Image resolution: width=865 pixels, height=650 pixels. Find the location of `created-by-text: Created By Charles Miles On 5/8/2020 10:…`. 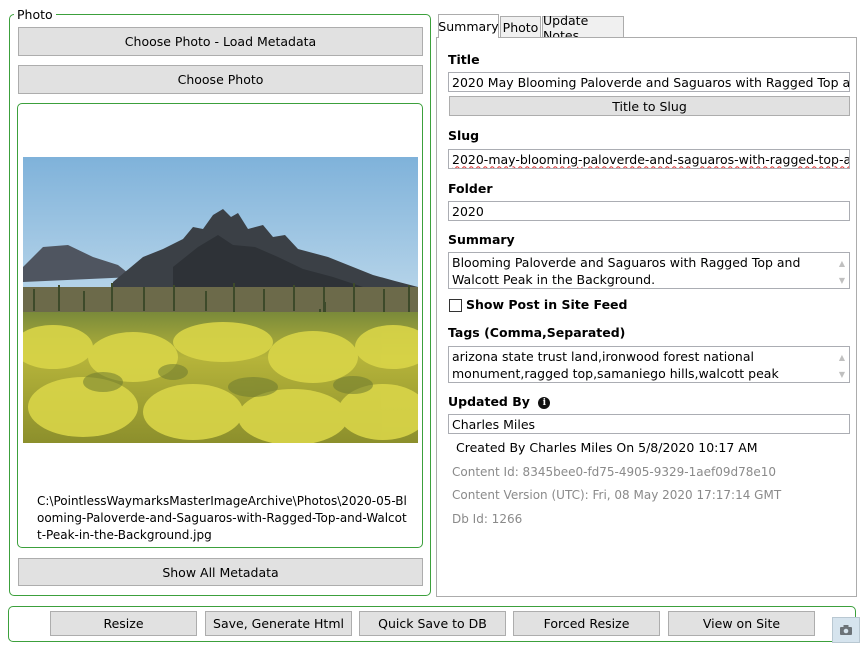

created-by-text: Created By Charles Miles On 5/8/2020 10:… is located at coordinates (607, 447).